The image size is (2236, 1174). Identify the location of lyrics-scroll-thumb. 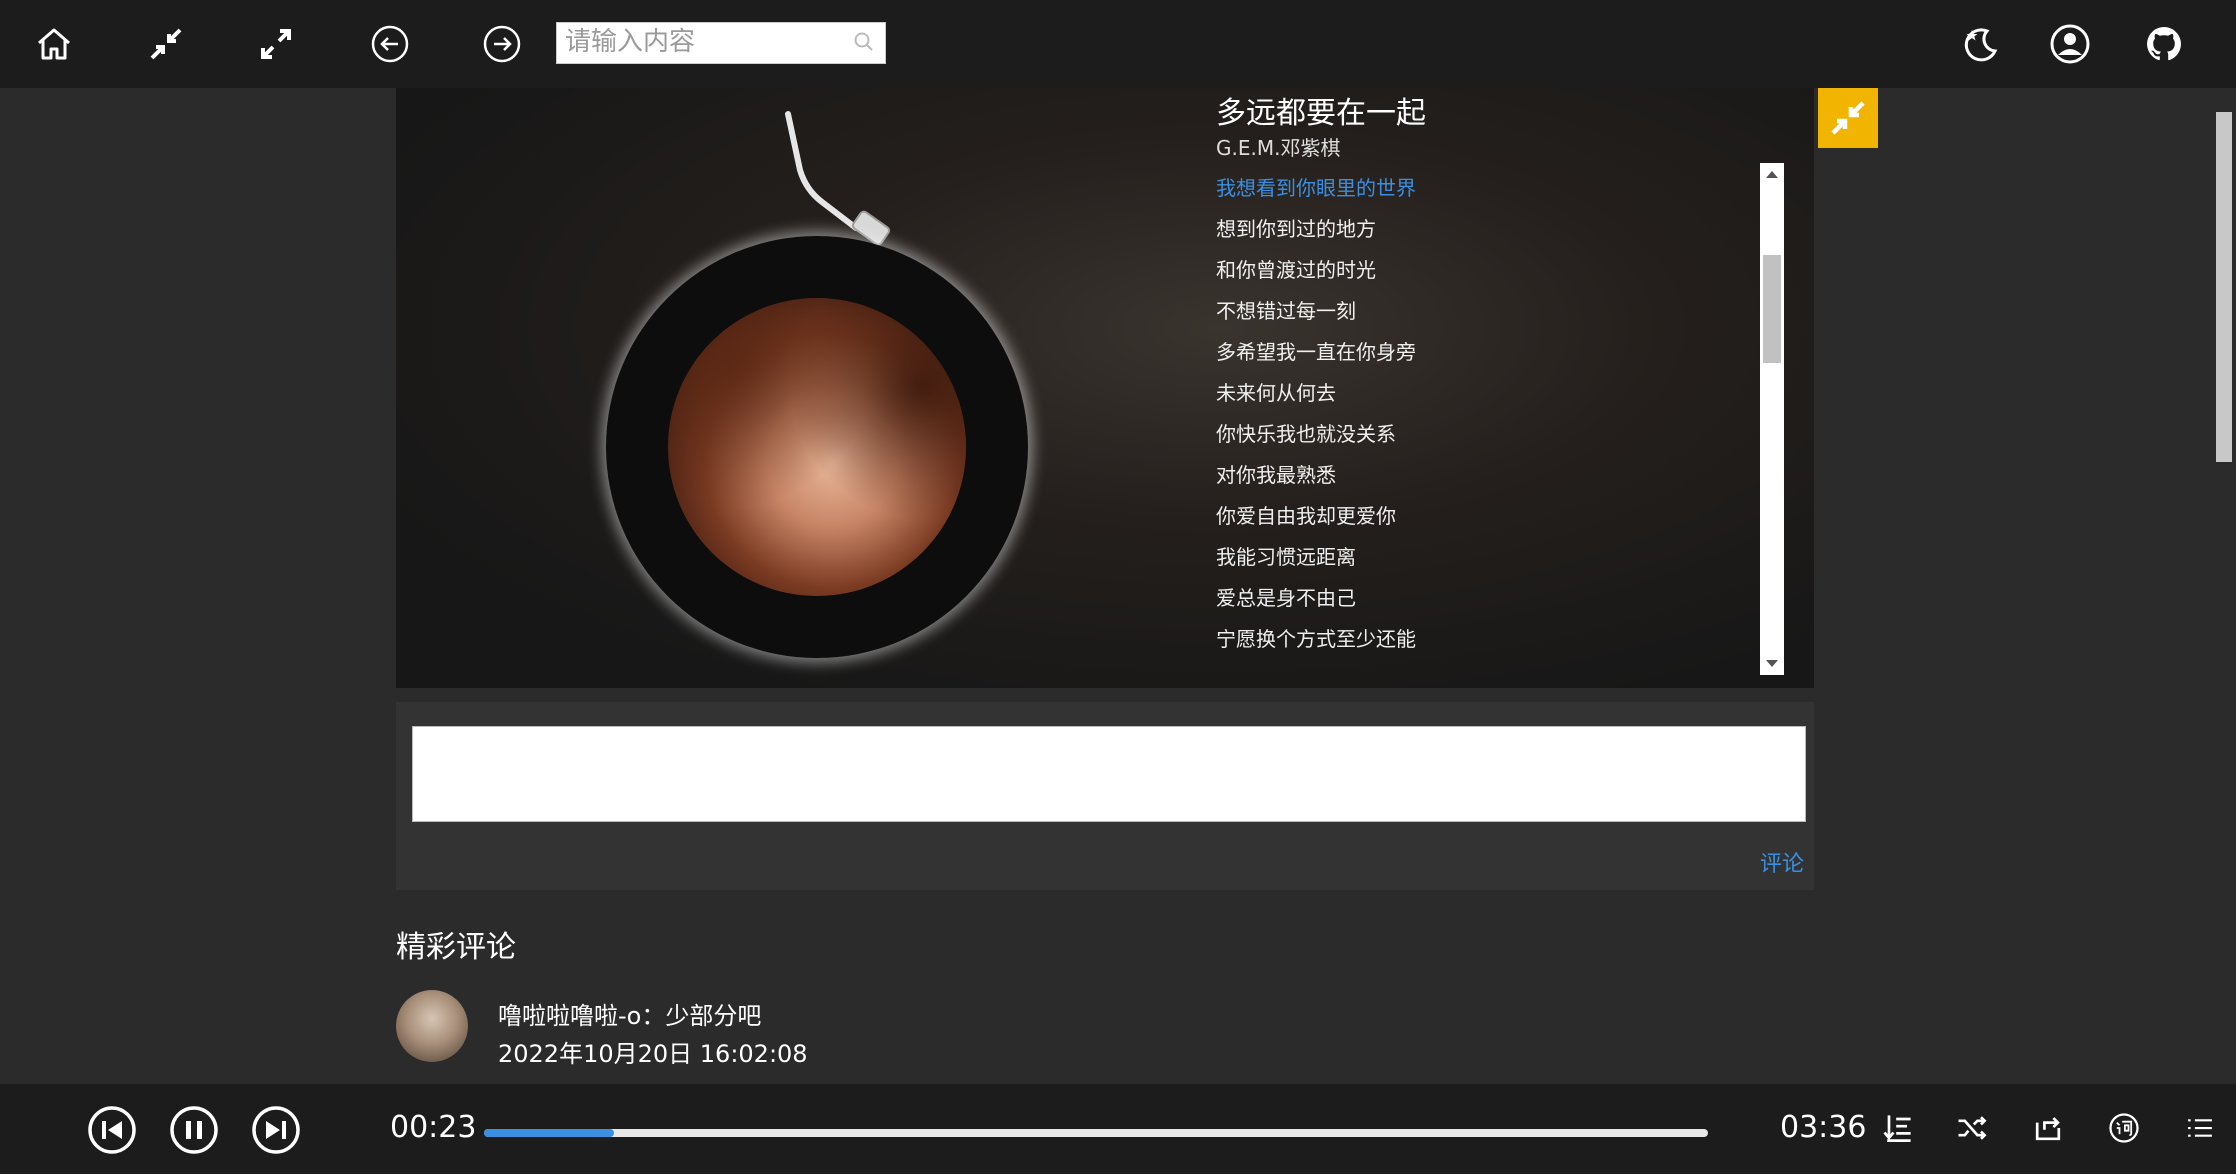
(1772, 309).